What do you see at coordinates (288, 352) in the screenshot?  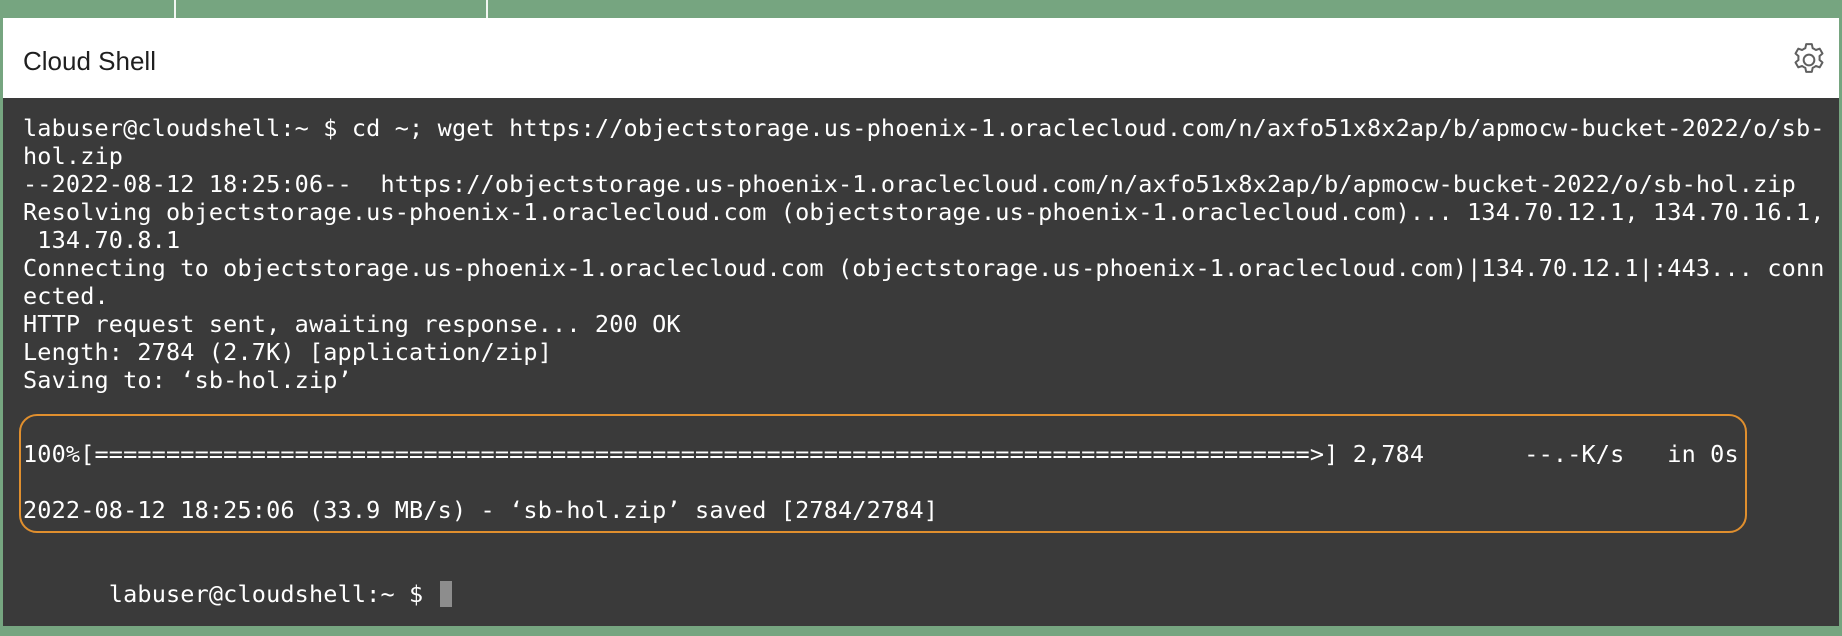 I see `terminal-line: Length: 2784 (2.7K) [application/zip]` at bounding box center [288, 352].